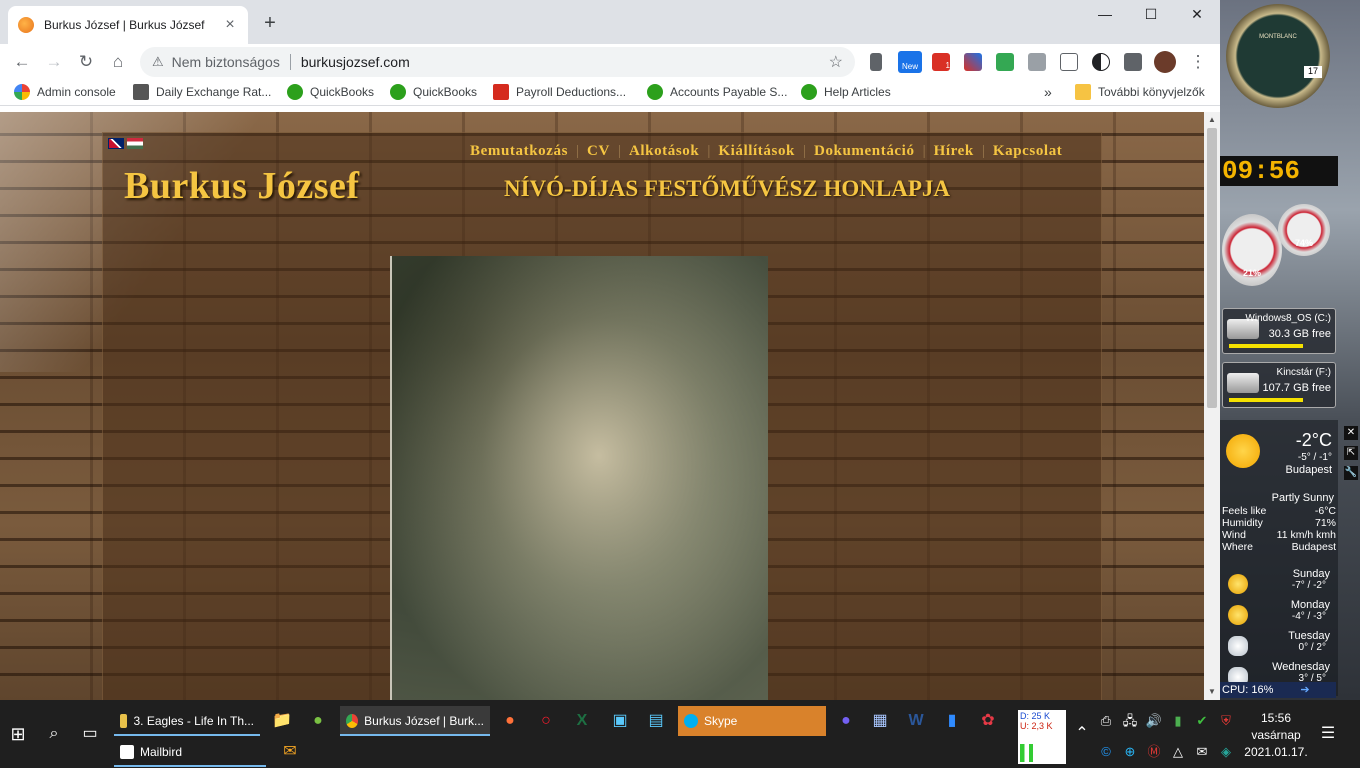  Describe the element at coordinates (1198, 62) in the screenshot. I see `menu-dots-icon: ⋮` at that location.